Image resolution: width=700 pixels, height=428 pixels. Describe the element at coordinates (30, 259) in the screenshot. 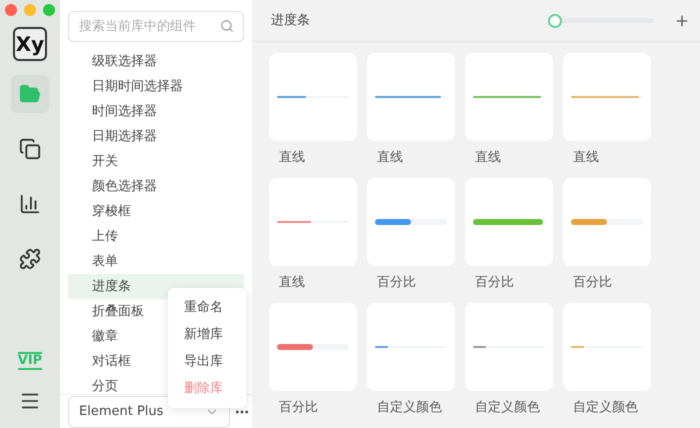

I see `puzzle-icon` at that location.